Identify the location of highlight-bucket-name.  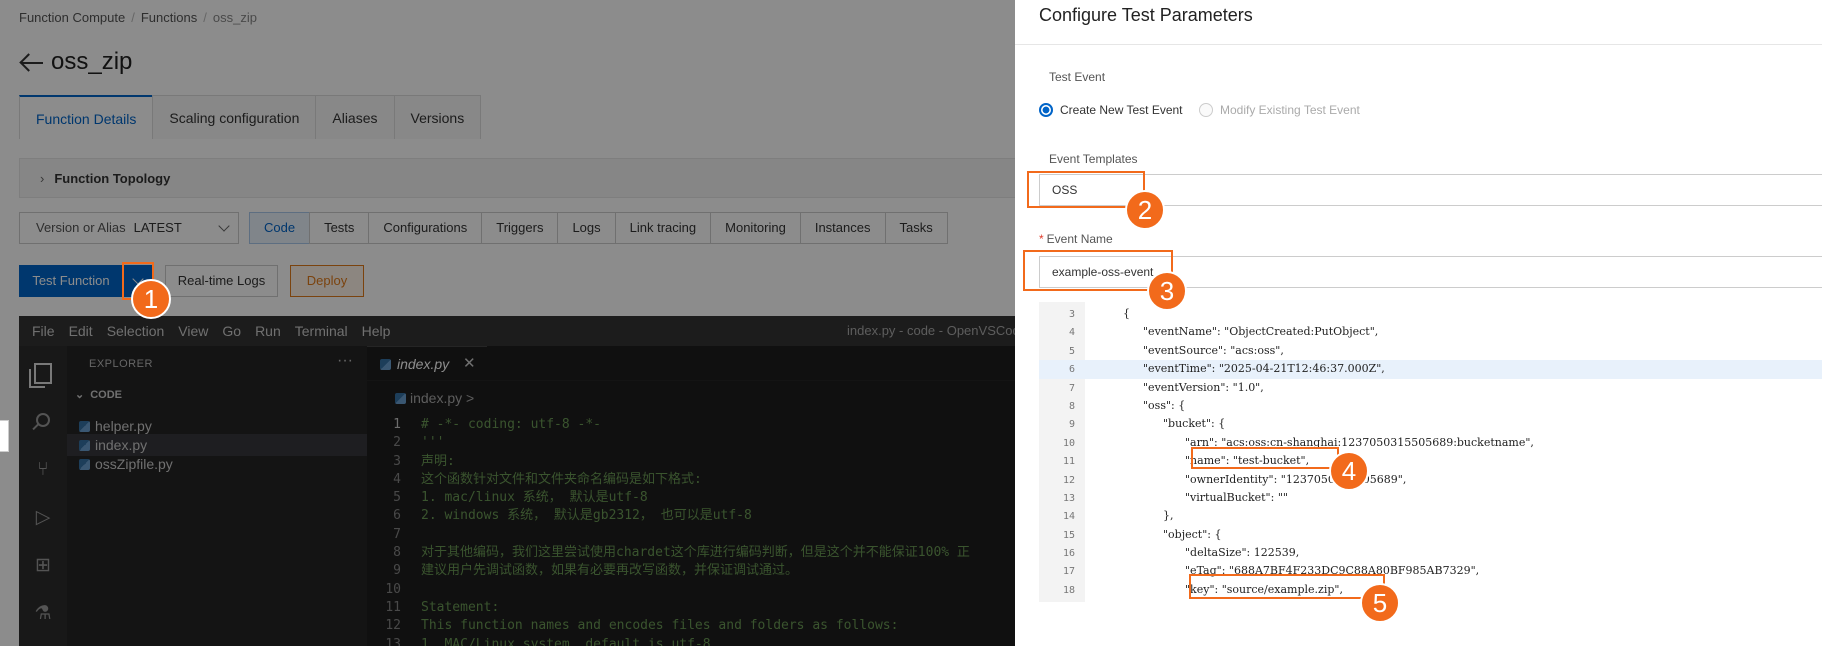
(1265, 458).